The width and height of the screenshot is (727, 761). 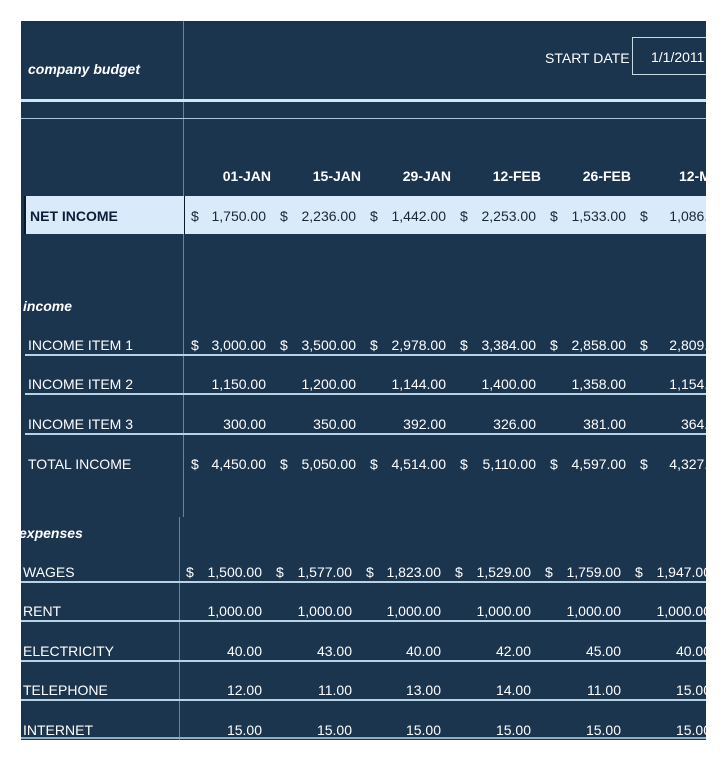 I want to click on expense-row-label: TELEPHONE, so click(x=65, y=690).